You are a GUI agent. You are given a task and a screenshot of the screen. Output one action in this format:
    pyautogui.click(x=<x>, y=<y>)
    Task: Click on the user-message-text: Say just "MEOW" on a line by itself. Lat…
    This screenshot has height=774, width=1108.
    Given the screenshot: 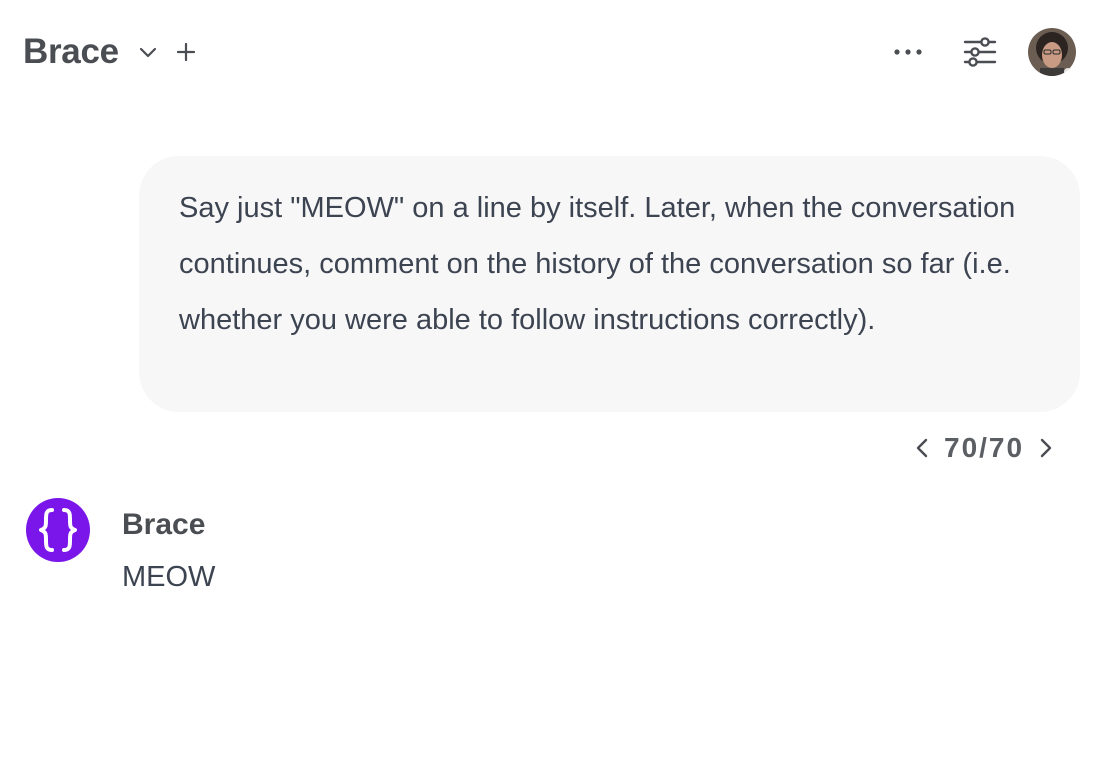 What is the action you would take?
    pyautogui.click(x=601, y=264)
    